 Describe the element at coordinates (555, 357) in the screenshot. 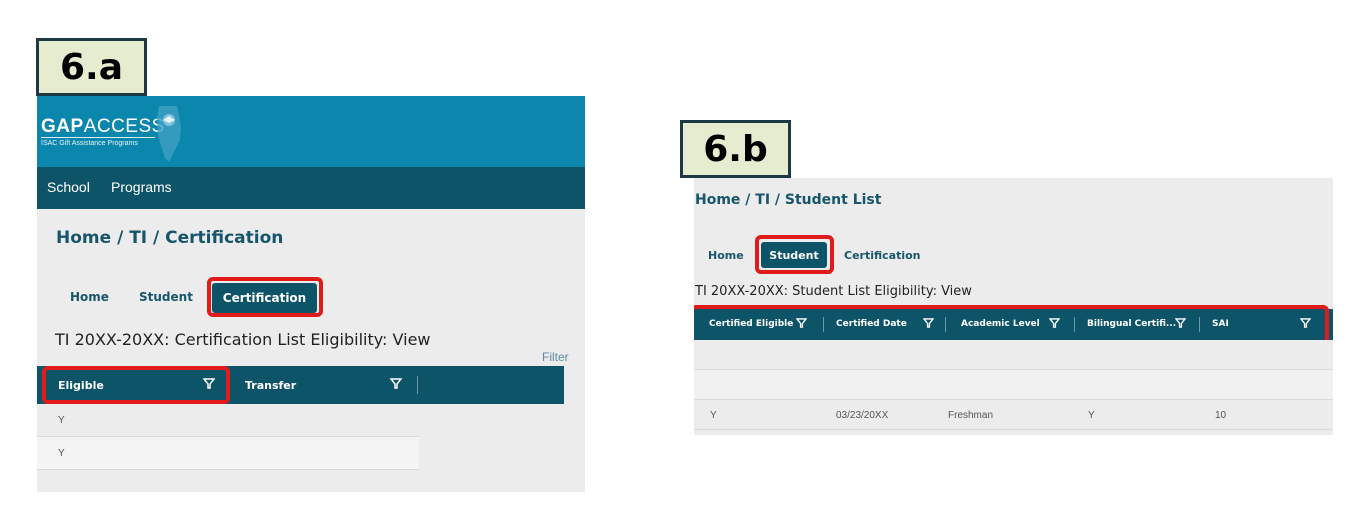

I see `filter-link: Filter` at that location.